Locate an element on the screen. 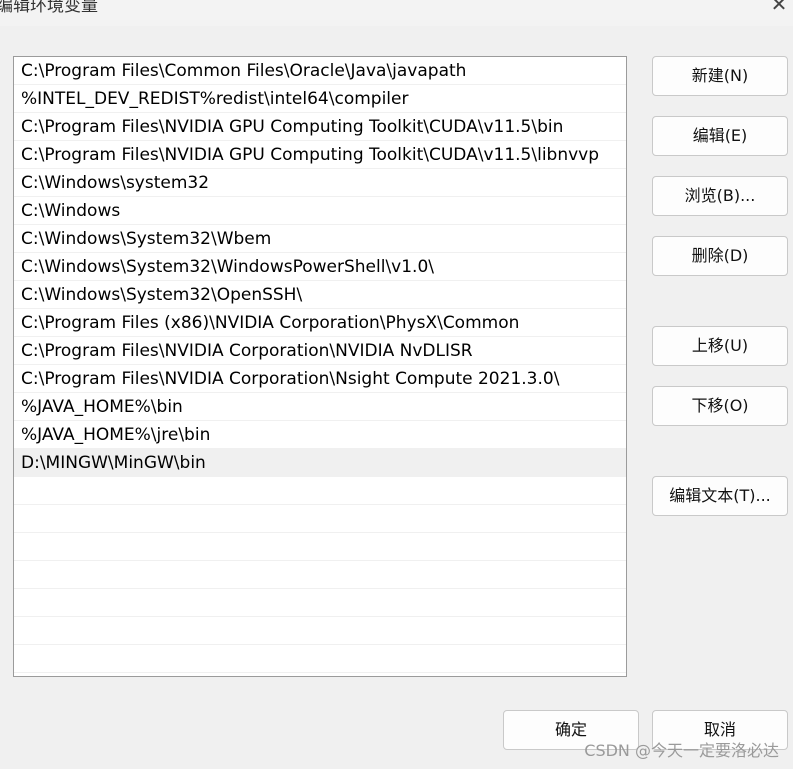  list-item: %JAVA_HOME%\bin is located at coordinates (320, 407).